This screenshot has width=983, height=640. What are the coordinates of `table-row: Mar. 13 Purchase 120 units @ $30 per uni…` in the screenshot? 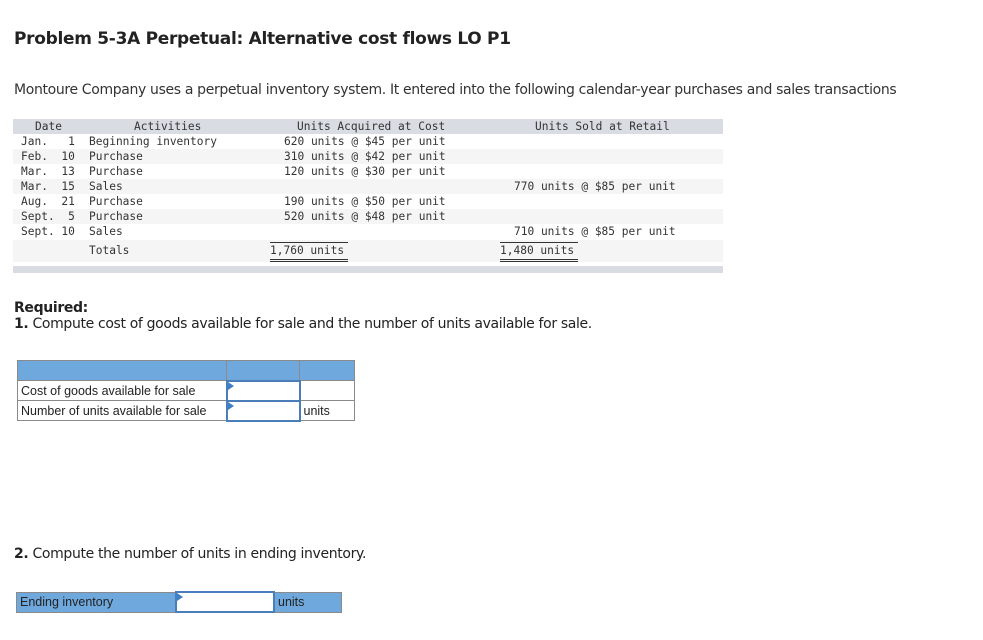 It's located at (368, 171).